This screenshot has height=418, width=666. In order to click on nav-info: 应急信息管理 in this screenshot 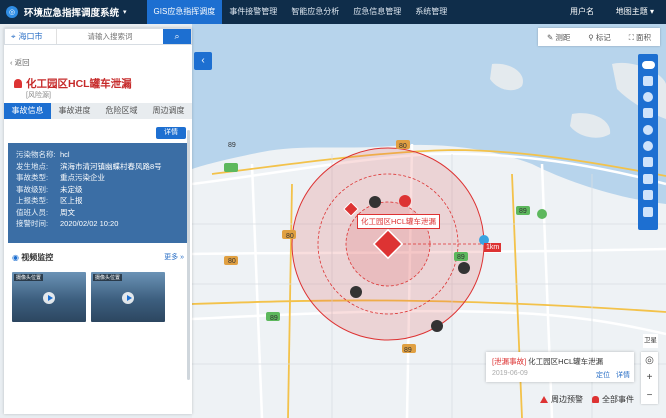, I will do `click(377, 12)`.